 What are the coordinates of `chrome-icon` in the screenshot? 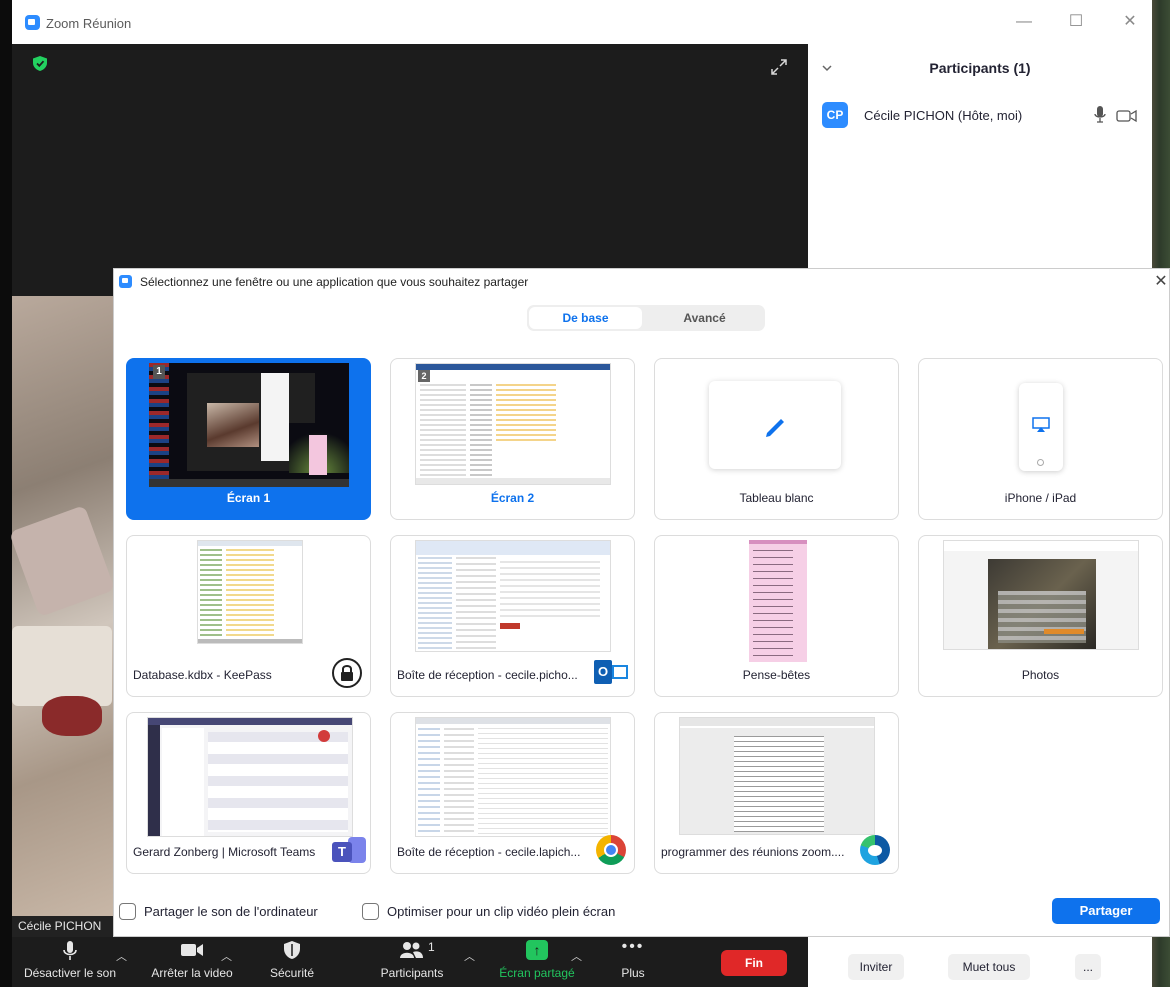 It's located at (611, 850).